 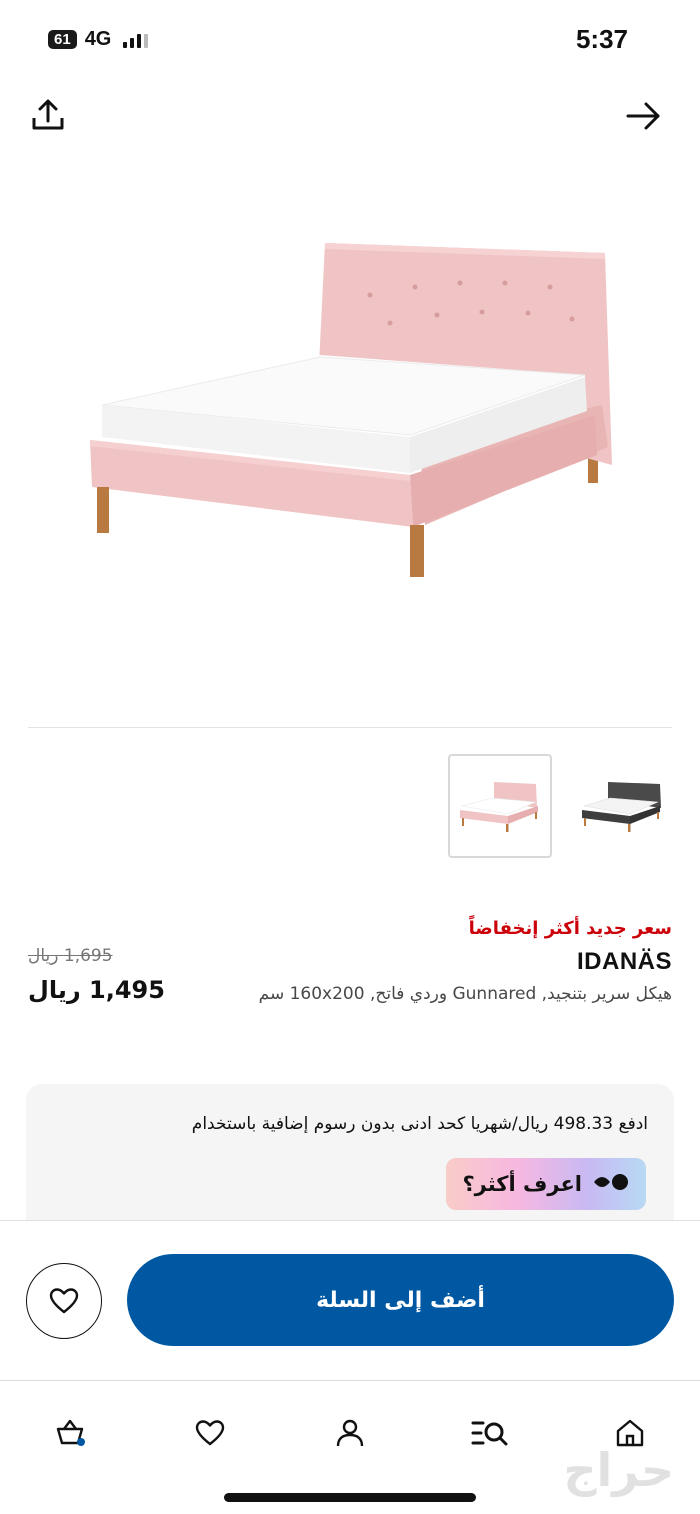 What do you see at coordinates (96, 990) in the screenshot?
I see `new-price: 1,495 ريال` at bounding box center [96, 990].